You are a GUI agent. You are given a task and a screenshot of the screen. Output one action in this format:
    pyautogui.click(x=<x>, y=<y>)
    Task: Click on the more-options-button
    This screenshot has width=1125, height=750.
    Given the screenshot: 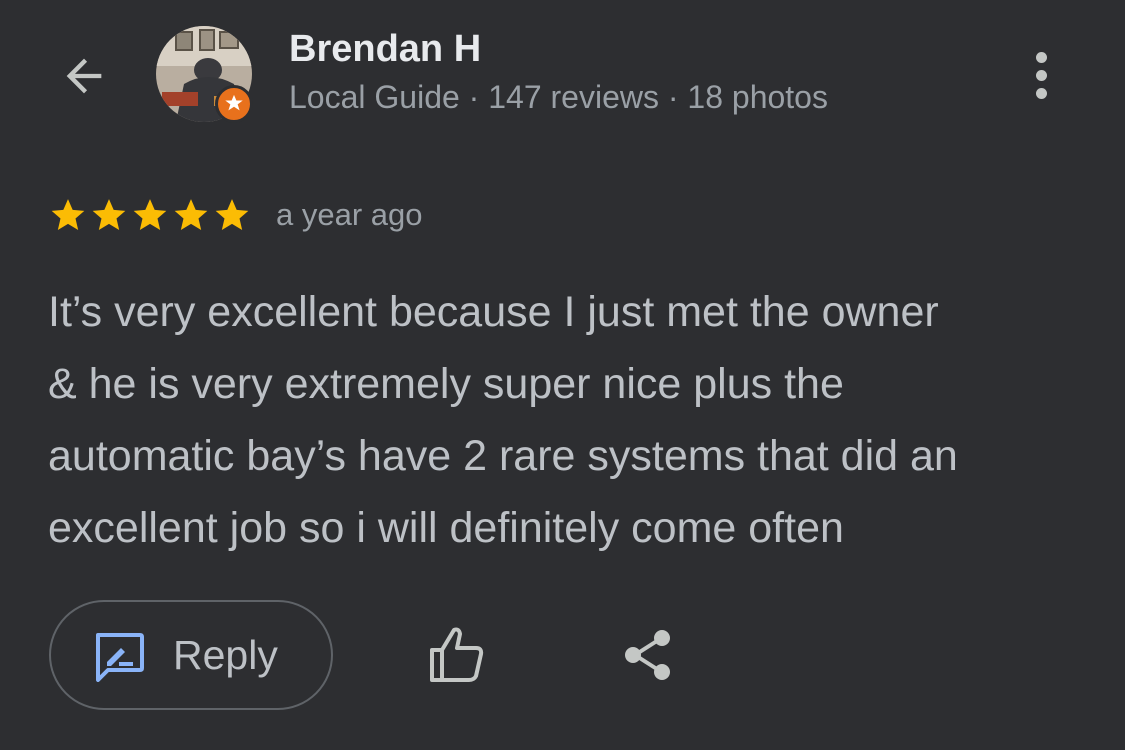 What is the action you would take?
    pyautogui.click(x=1041, y=75)
    